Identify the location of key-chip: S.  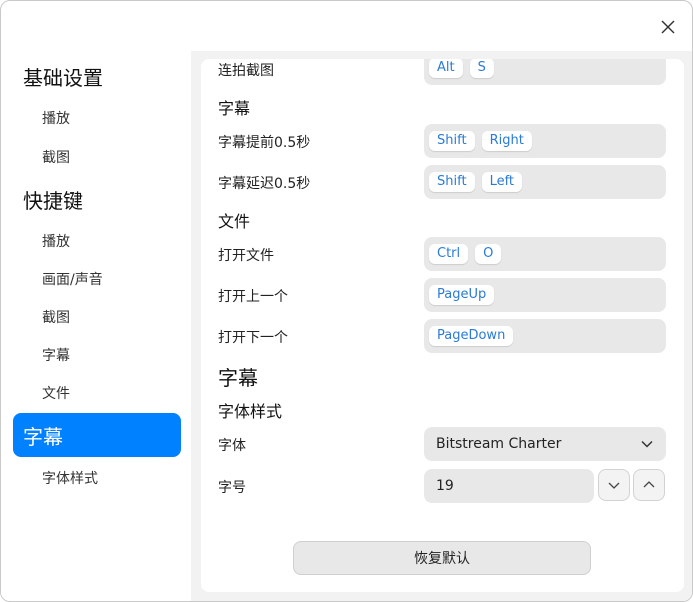
(481, 68).